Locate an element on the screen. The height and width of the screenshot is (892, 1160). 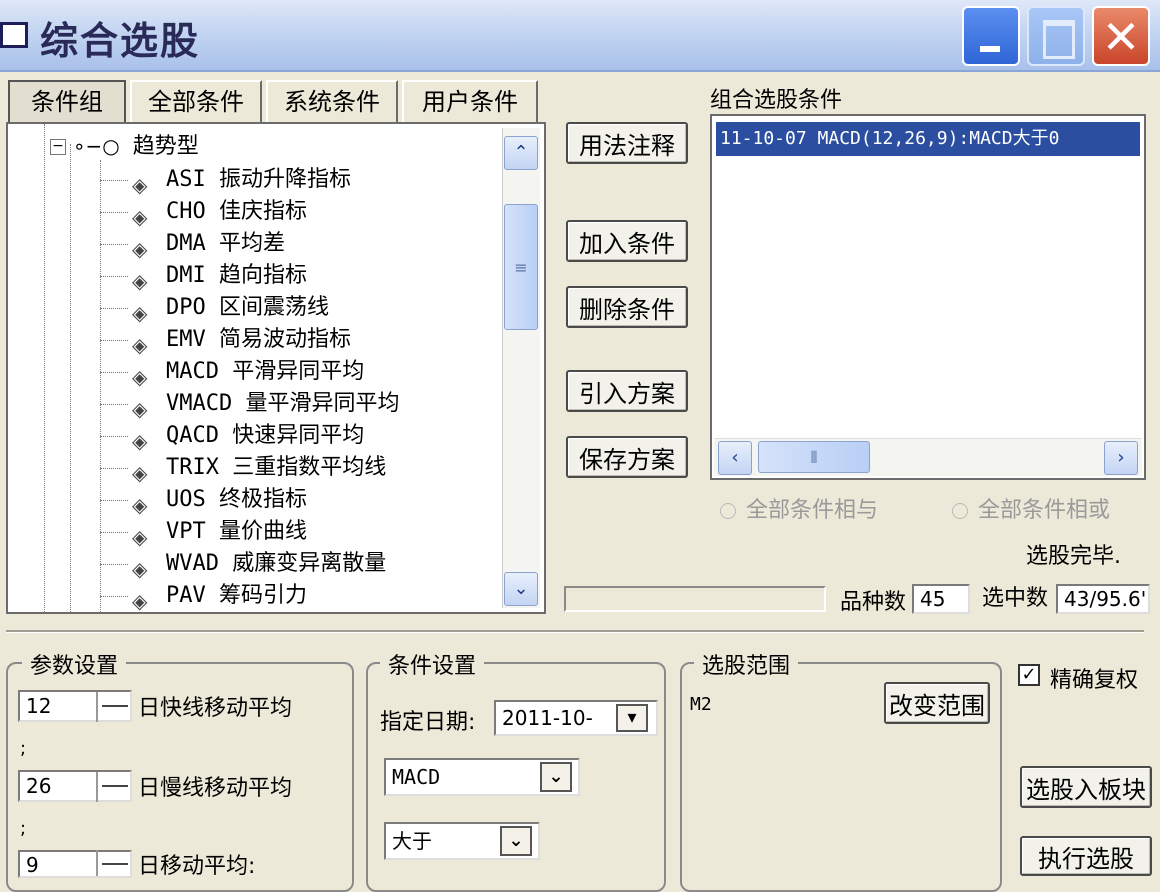
horizontal-scroll-thumb: ⦀ is located at coordinates (814, 457).